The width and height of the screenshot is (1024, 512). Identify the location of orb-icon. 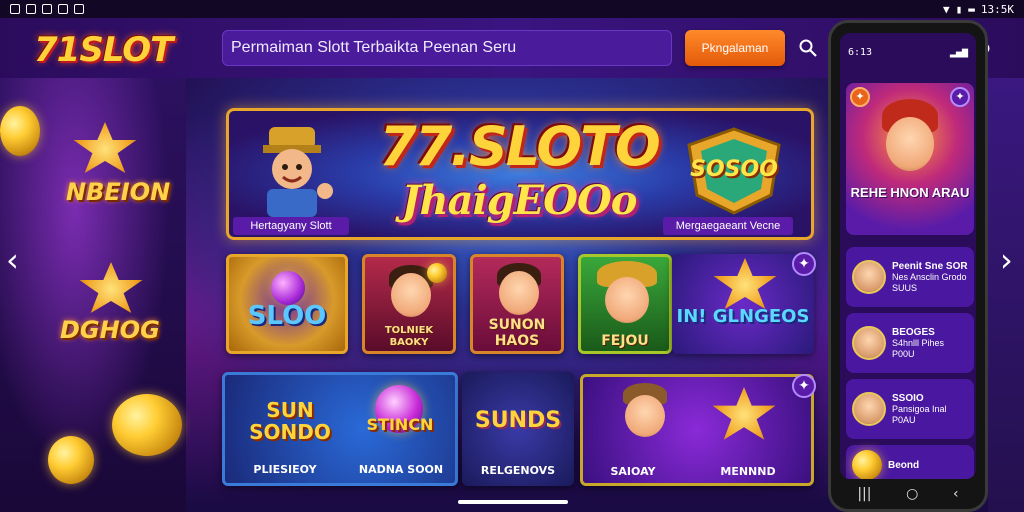
(288, 288).